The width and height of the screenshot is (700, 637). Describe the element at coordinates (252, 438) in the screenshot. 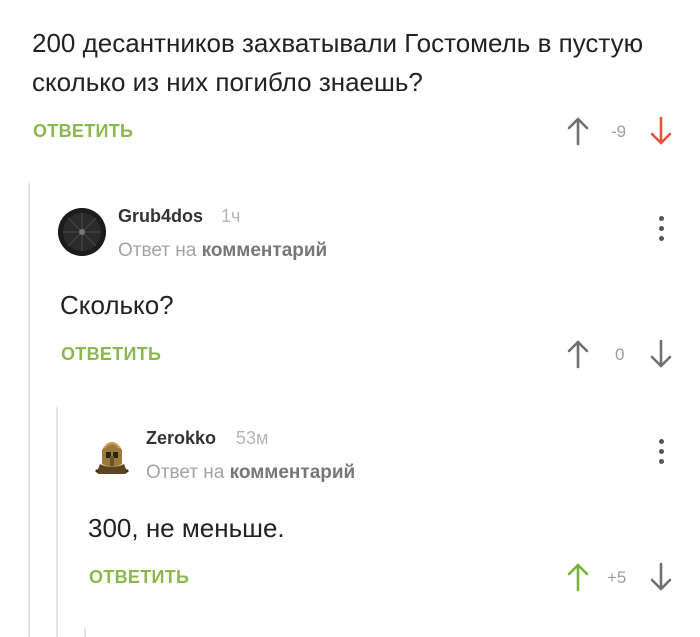

I see `comment-time: 53м` at that location.